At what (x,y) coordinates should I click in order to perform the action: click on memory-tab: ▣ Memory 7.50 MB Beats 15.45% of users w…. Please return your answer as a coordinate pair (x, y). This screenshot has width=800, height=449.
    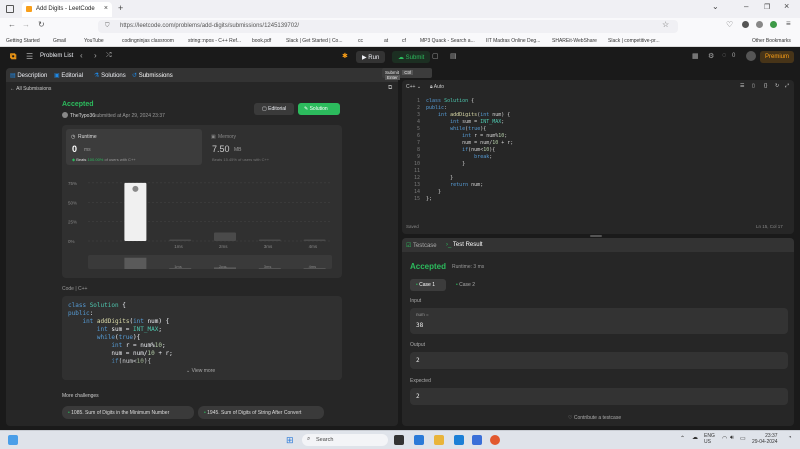
    Looking at the image, I should click on (272, 147).